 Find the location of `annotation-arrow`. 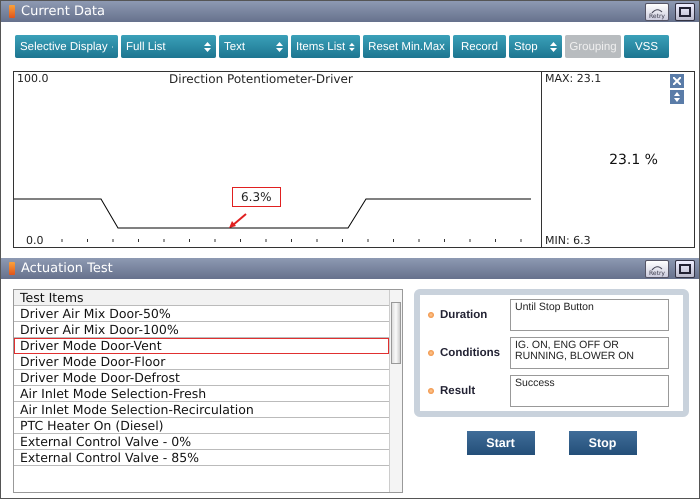

annotation-arrow is located at coordinates (238, 220).